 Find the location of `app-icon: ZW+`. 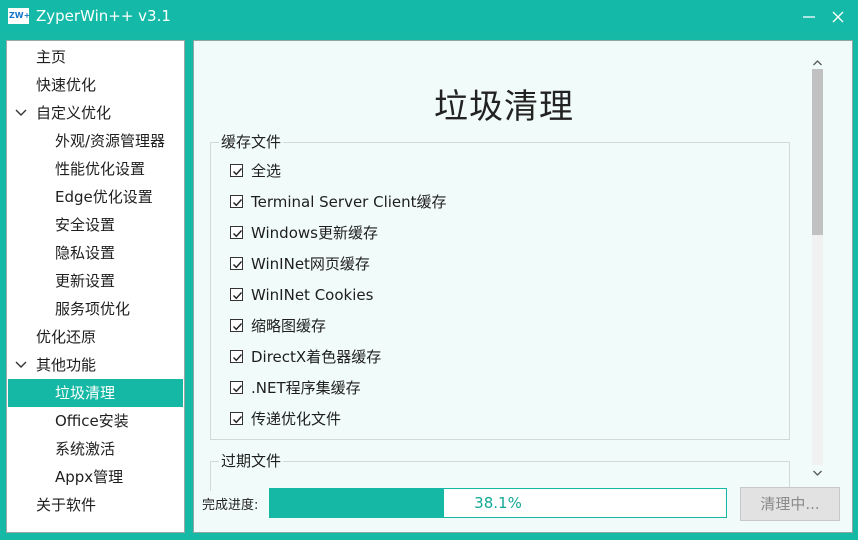

app-icon: ZW+ is located at coordinates (19, 16).